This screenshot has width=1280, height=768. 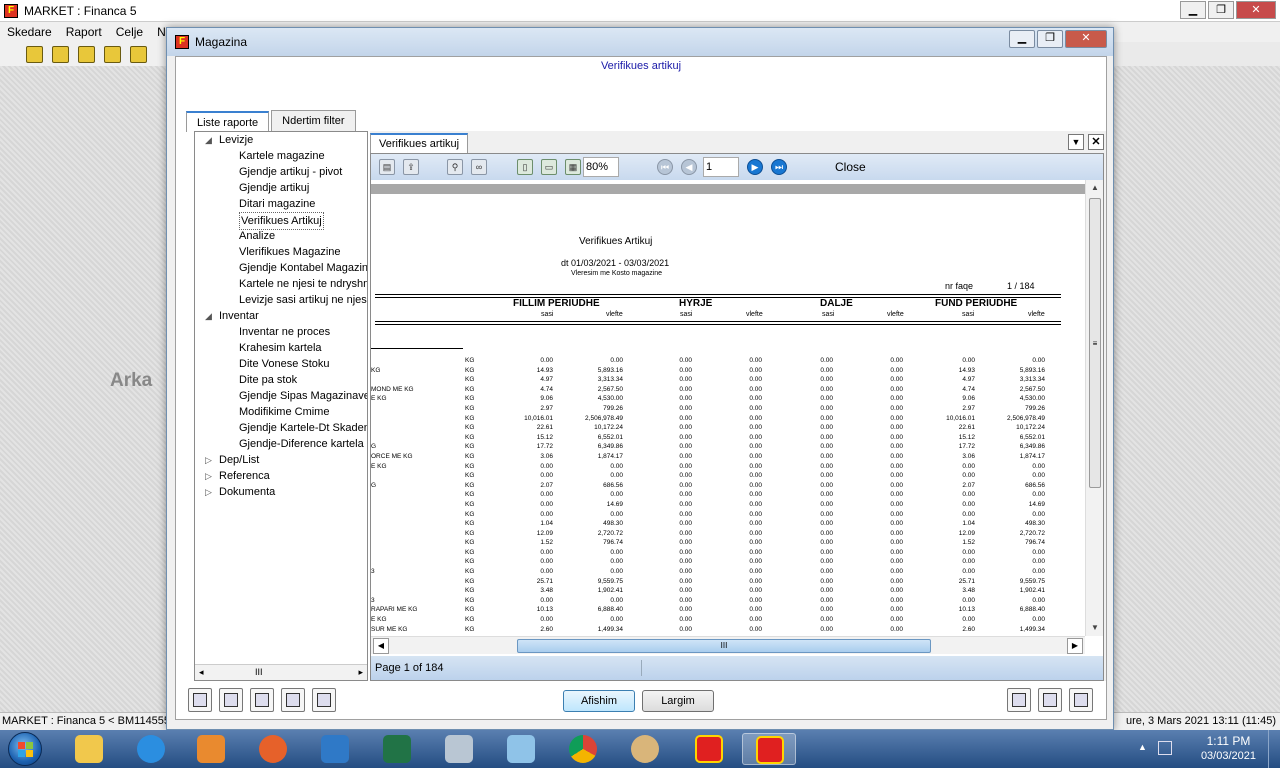 I want to click on afishim-button: Afishim, so click(x=599, y=701).